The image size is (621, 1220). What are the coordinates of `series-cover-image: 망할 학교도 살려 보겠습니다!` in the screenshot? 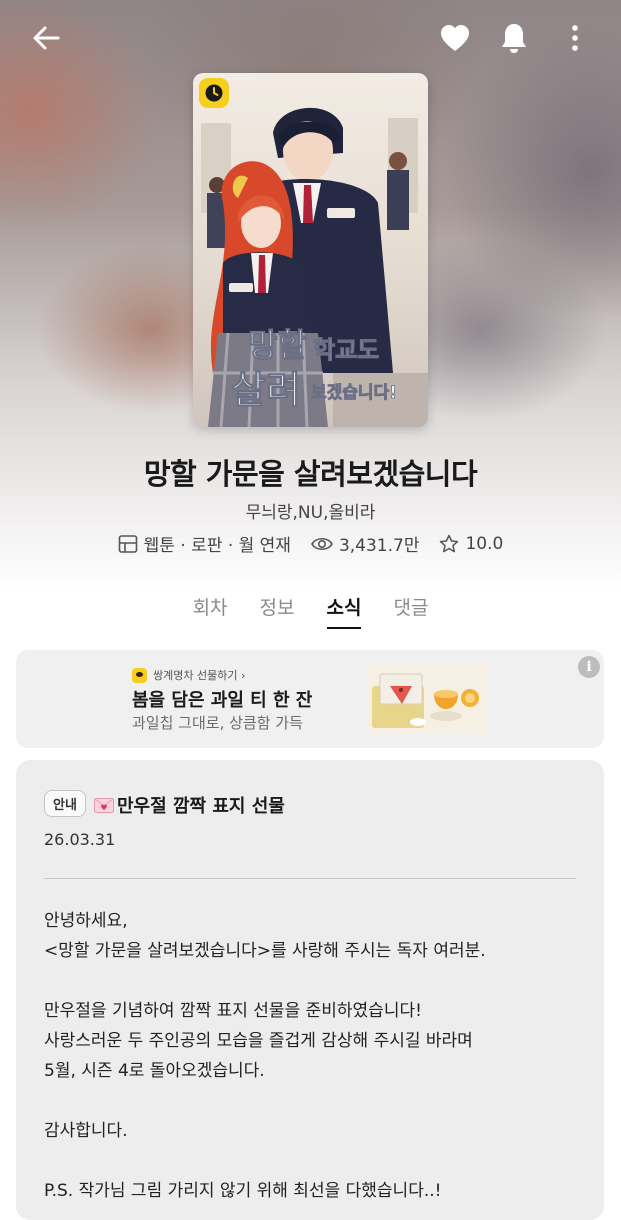 It's located at (310, 250).